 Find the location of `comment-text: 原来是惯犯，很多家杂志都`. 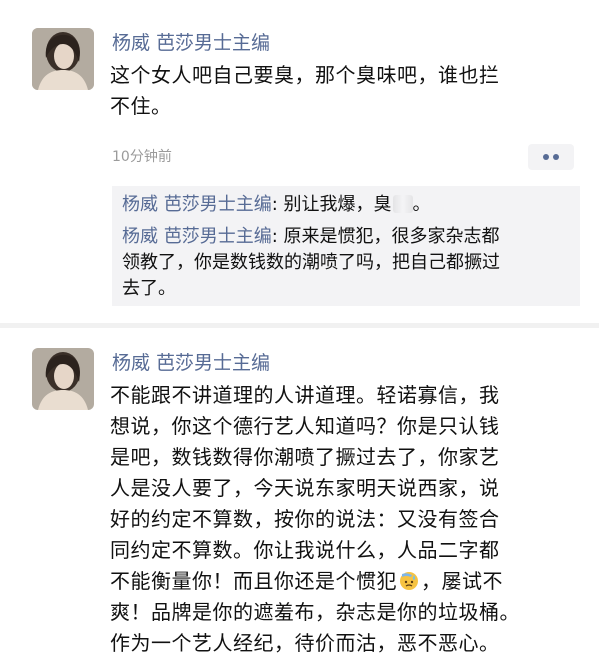

comment-text: 原来是惯犯，很多家杂志都 is located at coordinates (391, 236).